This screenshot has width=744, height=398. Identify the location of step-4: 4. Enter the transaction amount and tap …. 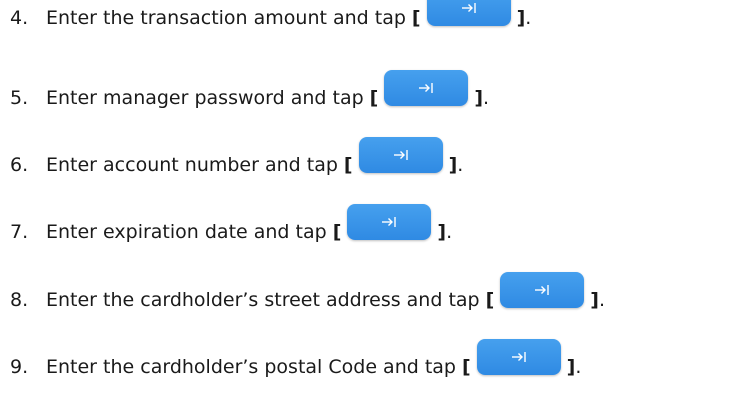
(265, 19).